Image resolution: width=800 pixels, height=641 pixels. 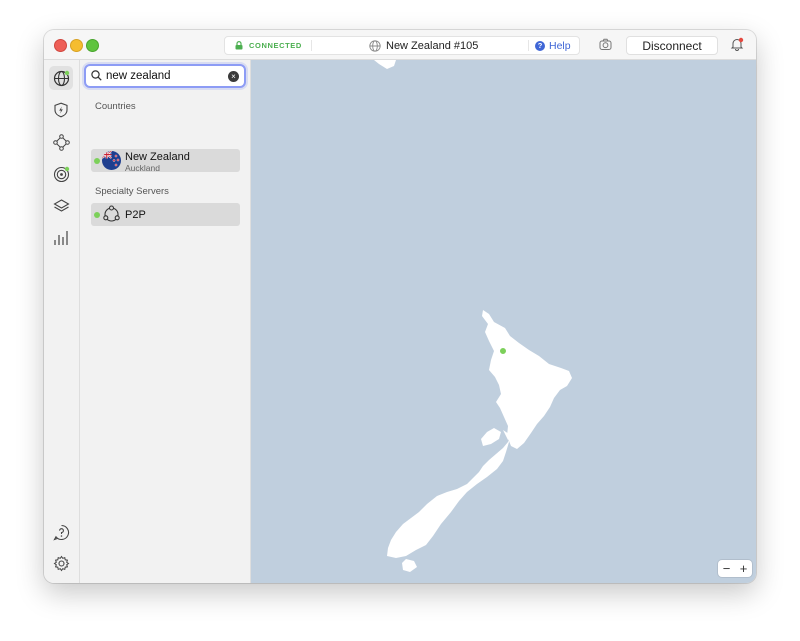 What do you see at coordinates (432, 45) in the screenshot?
I see `server-name: New Zealand #105` at bounding box center [432, 45].